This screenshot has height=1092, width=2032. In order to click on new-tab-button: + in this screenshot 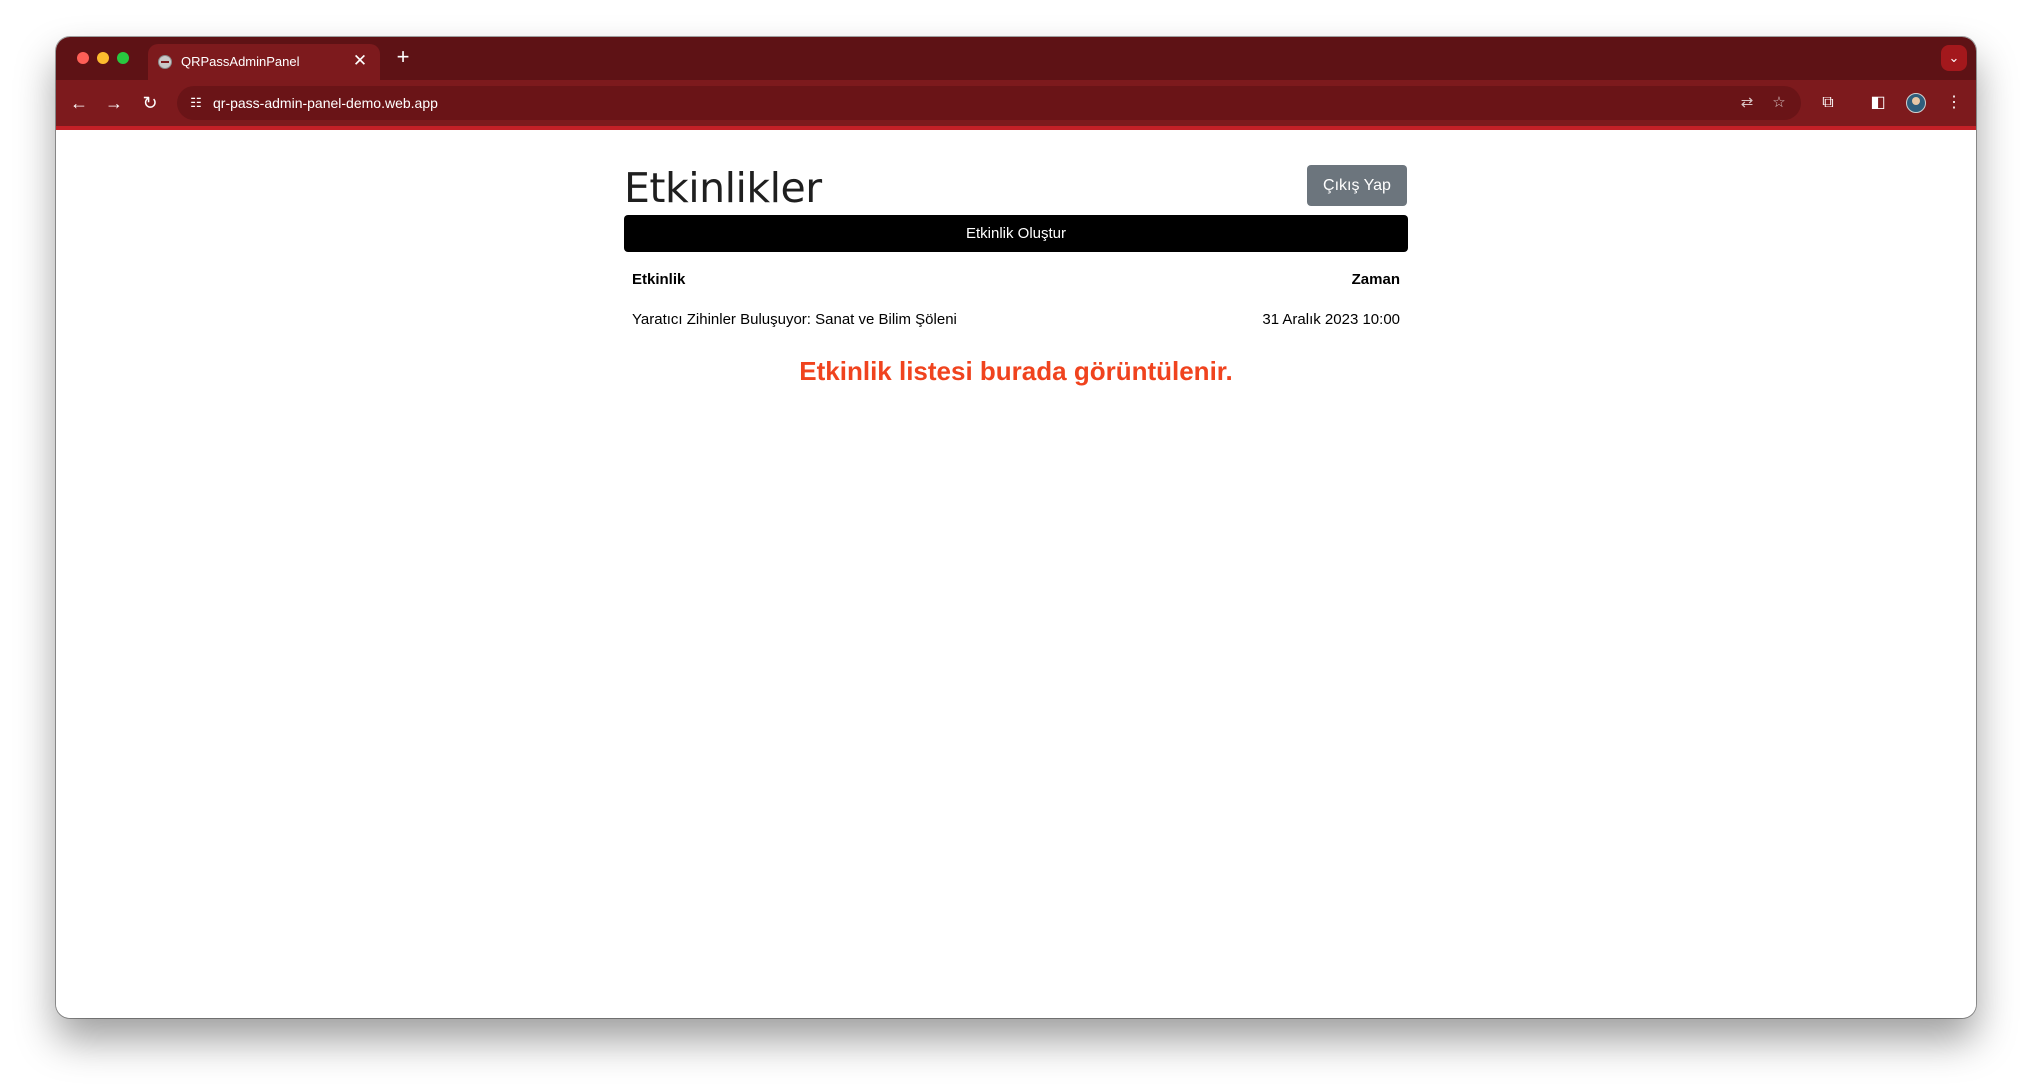, I will do `click(403, 57)`.